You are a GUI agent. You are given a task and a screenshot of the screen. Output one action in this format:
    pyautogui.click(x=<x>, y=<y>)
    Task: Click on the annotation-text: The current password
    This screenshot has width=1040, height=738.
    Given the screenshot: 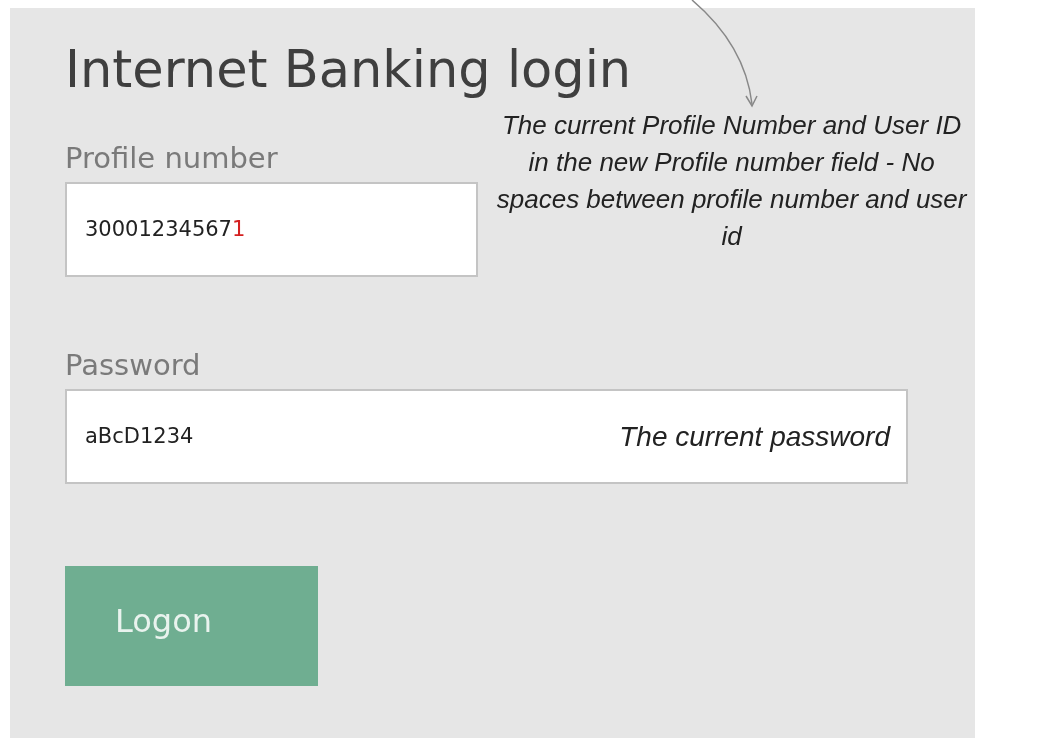 What is the action you would take?
    pyautogui.click(x=754, y=436)
    